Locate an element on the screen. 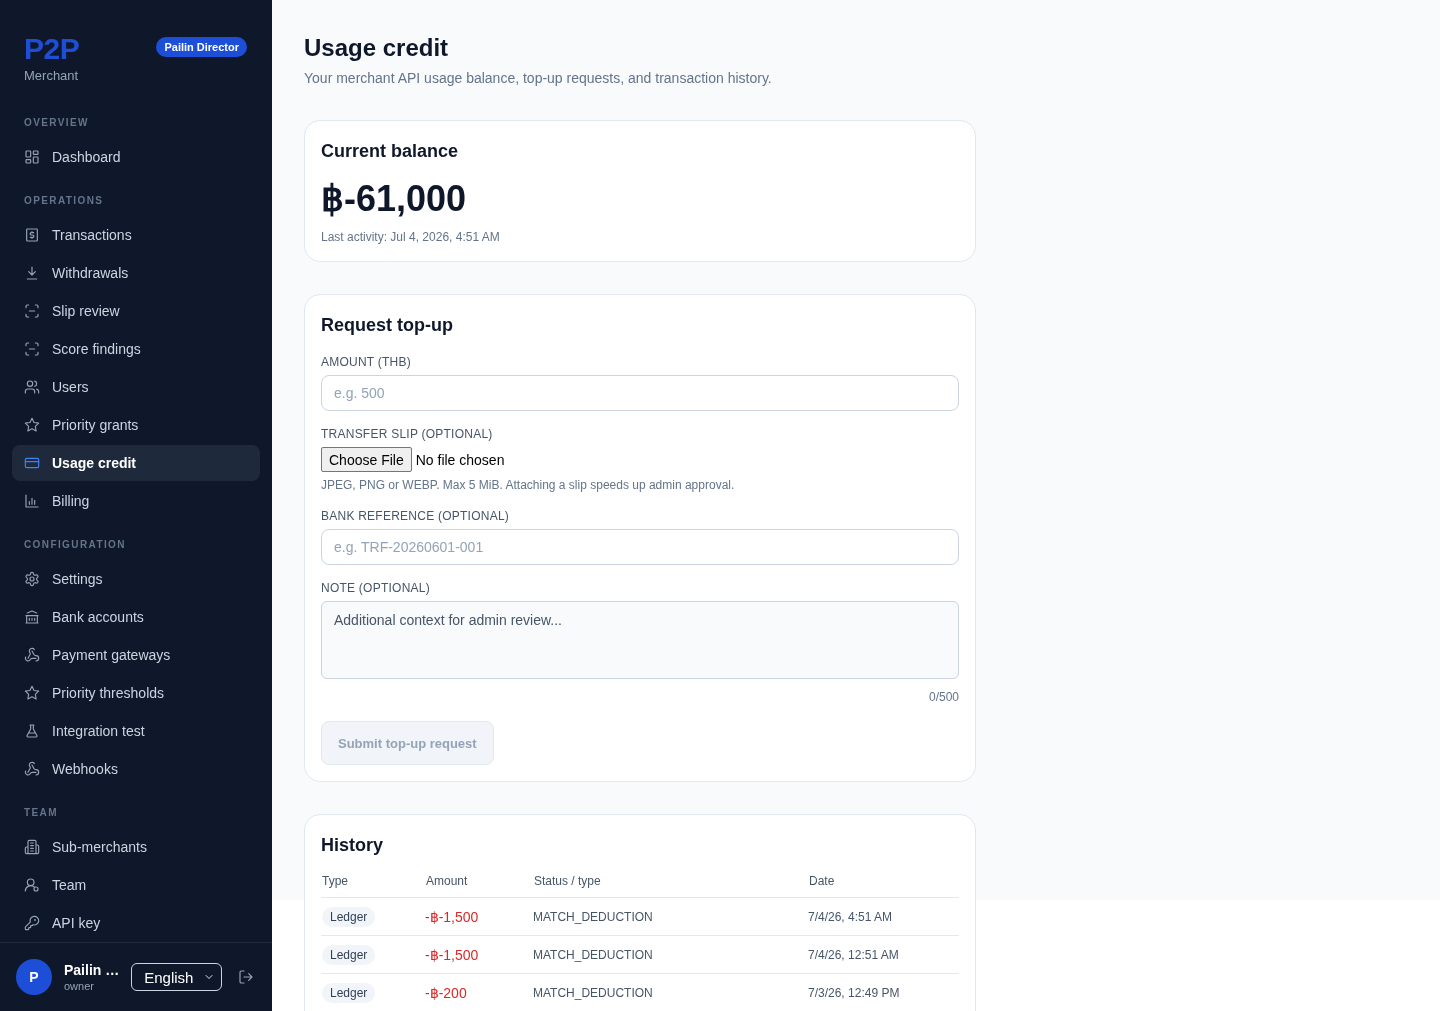 The height and width of the screenshot is (1011, 1440). logo-subtitle: Merchant is located at coordinates (52, 76).